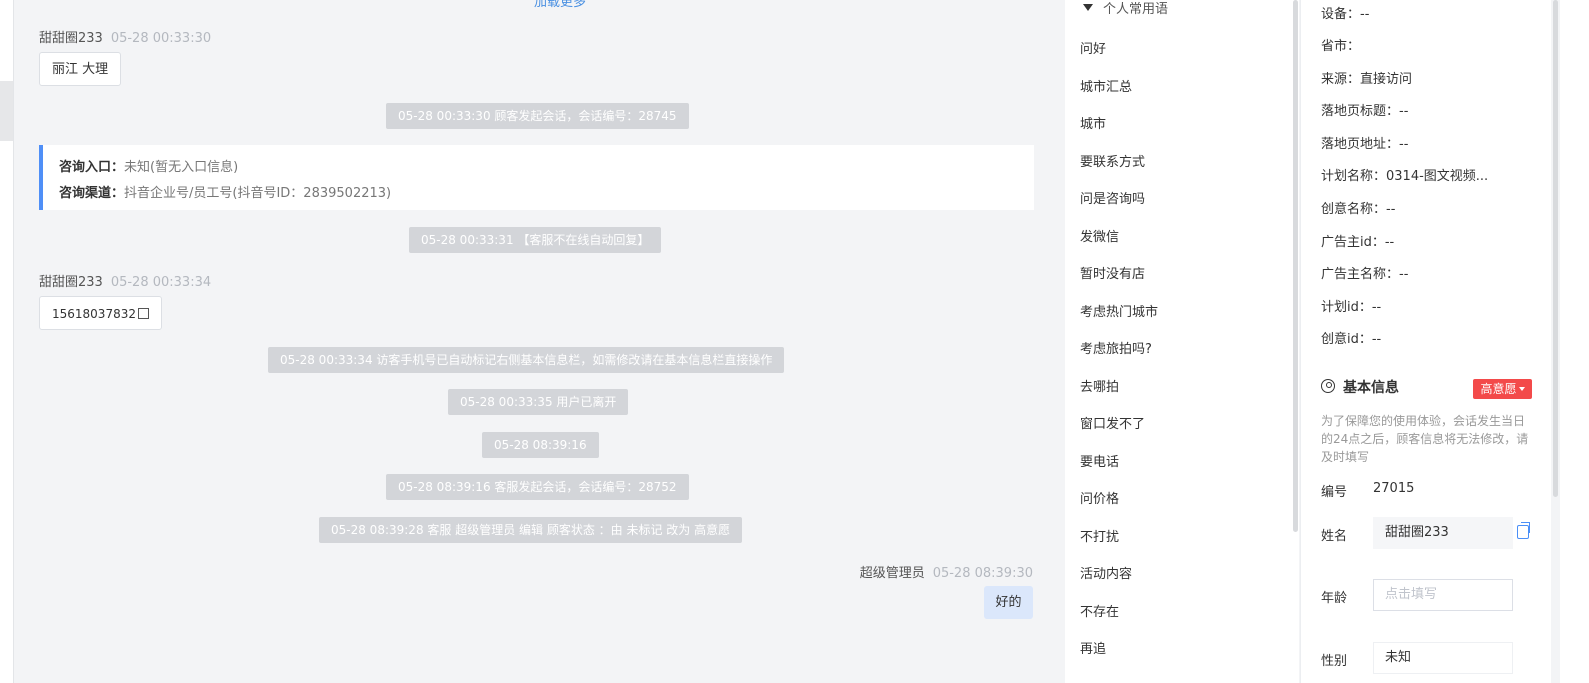 Image resolution: width=1589 pixels, height=683 pixels. What do you see at coordinates (1334, 536) in the screenshot?
I see `name-label: 姓名` at bounding box center [1334, 536].